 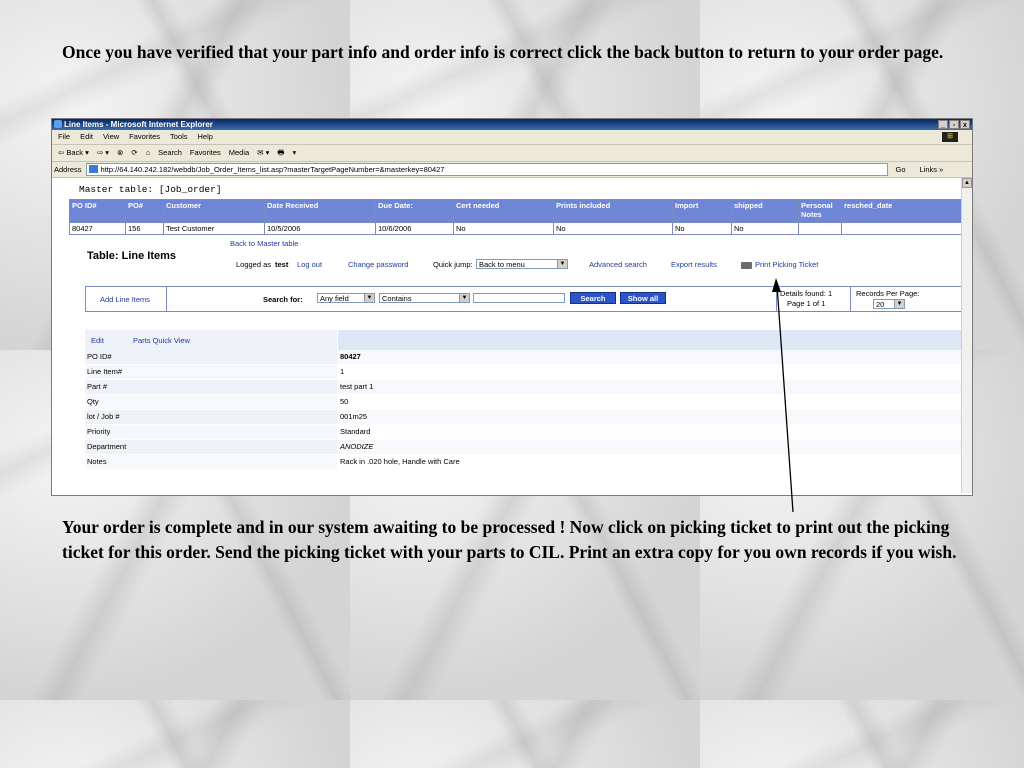 I want to click on records-per-page-label: Records Per Page:, so click(x=888, y=293).